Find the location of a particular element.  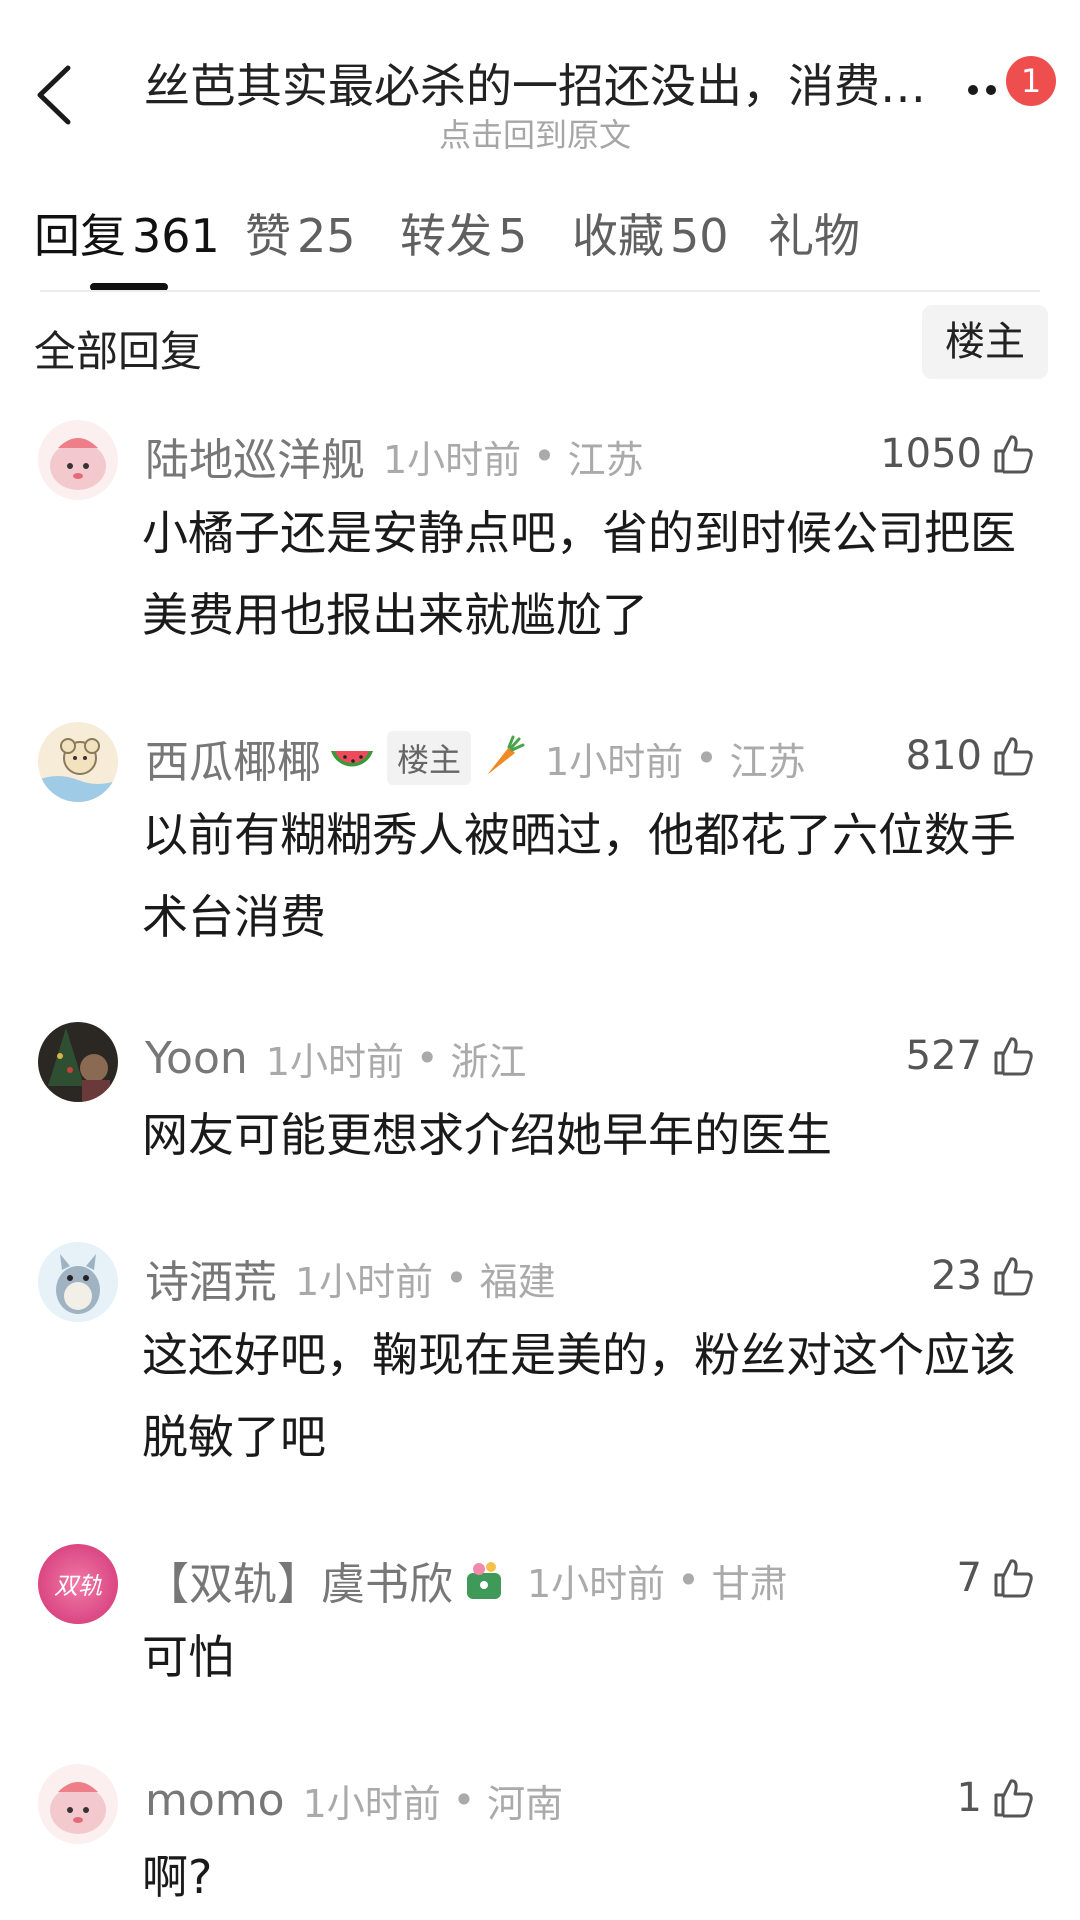

tab-divider is located at coordinates (540, 291).